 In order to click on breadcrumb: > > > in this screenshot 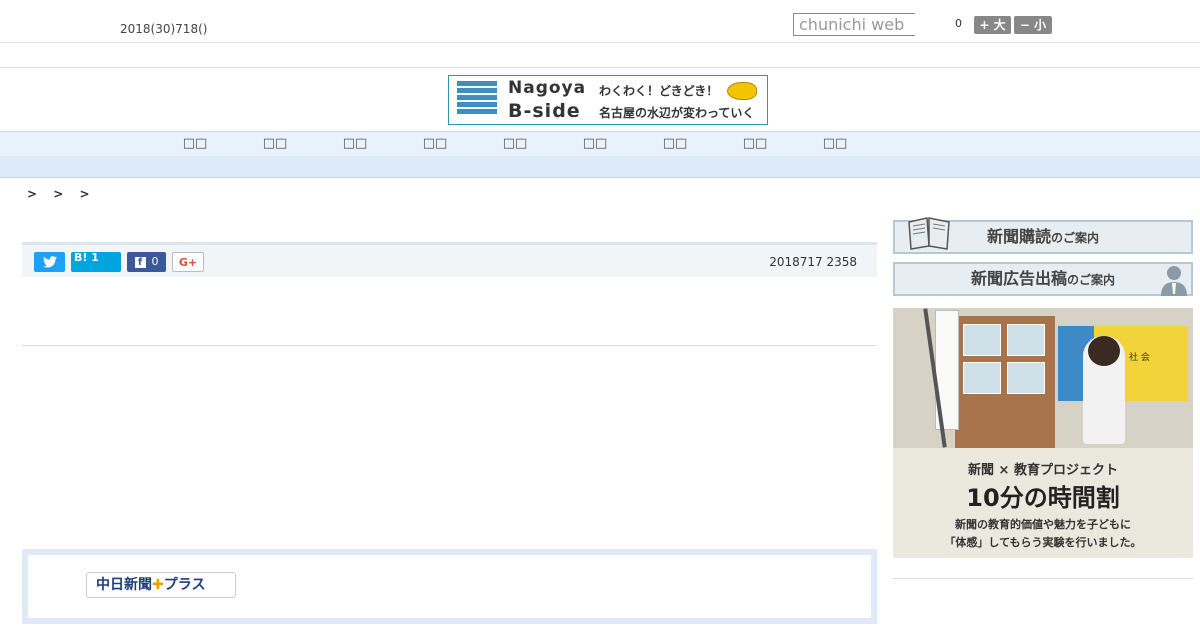, I will do `click(61, 194)`.